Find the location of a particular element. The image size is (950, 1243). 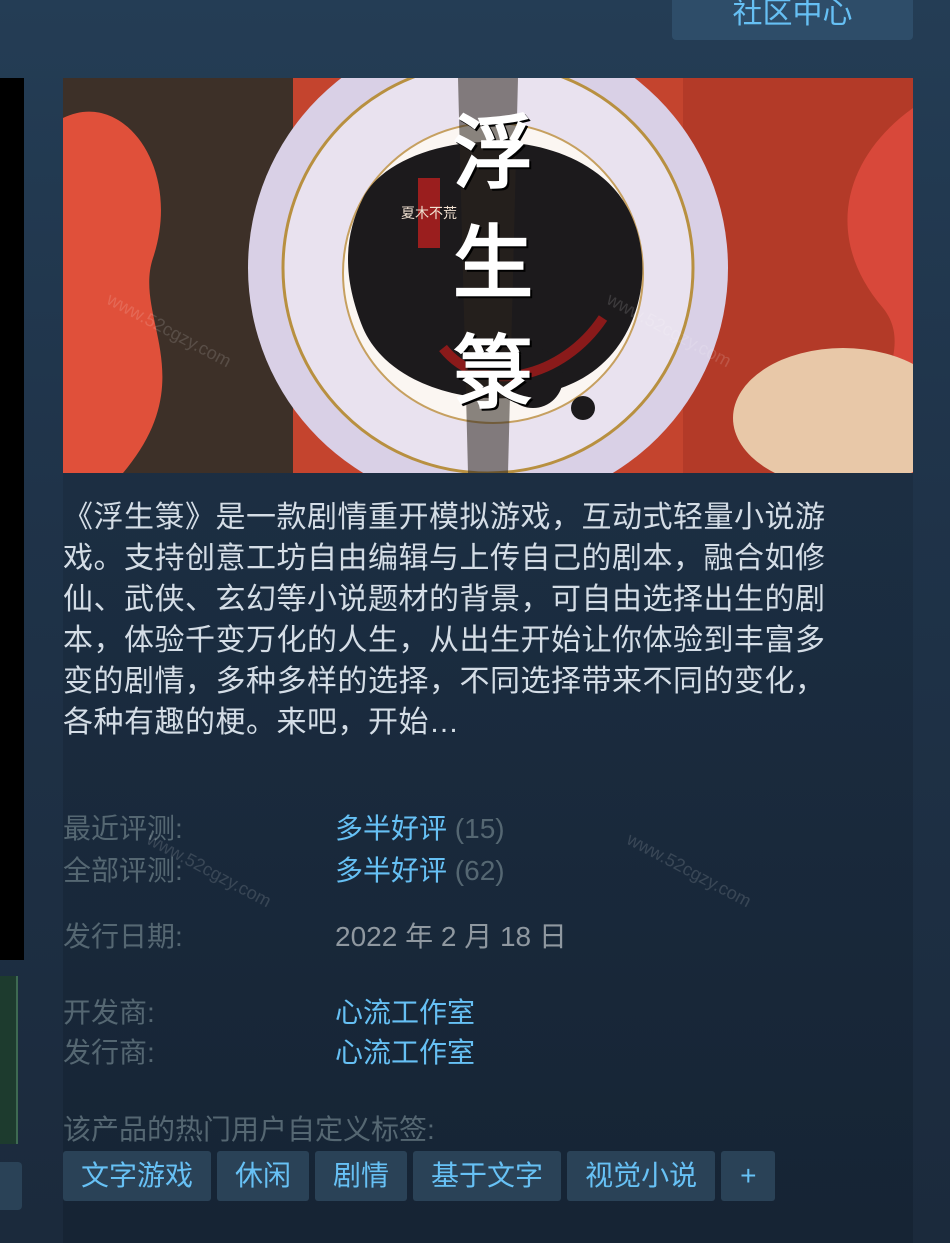

screenshot-thumbnail is located at coordinates (9, 1060).